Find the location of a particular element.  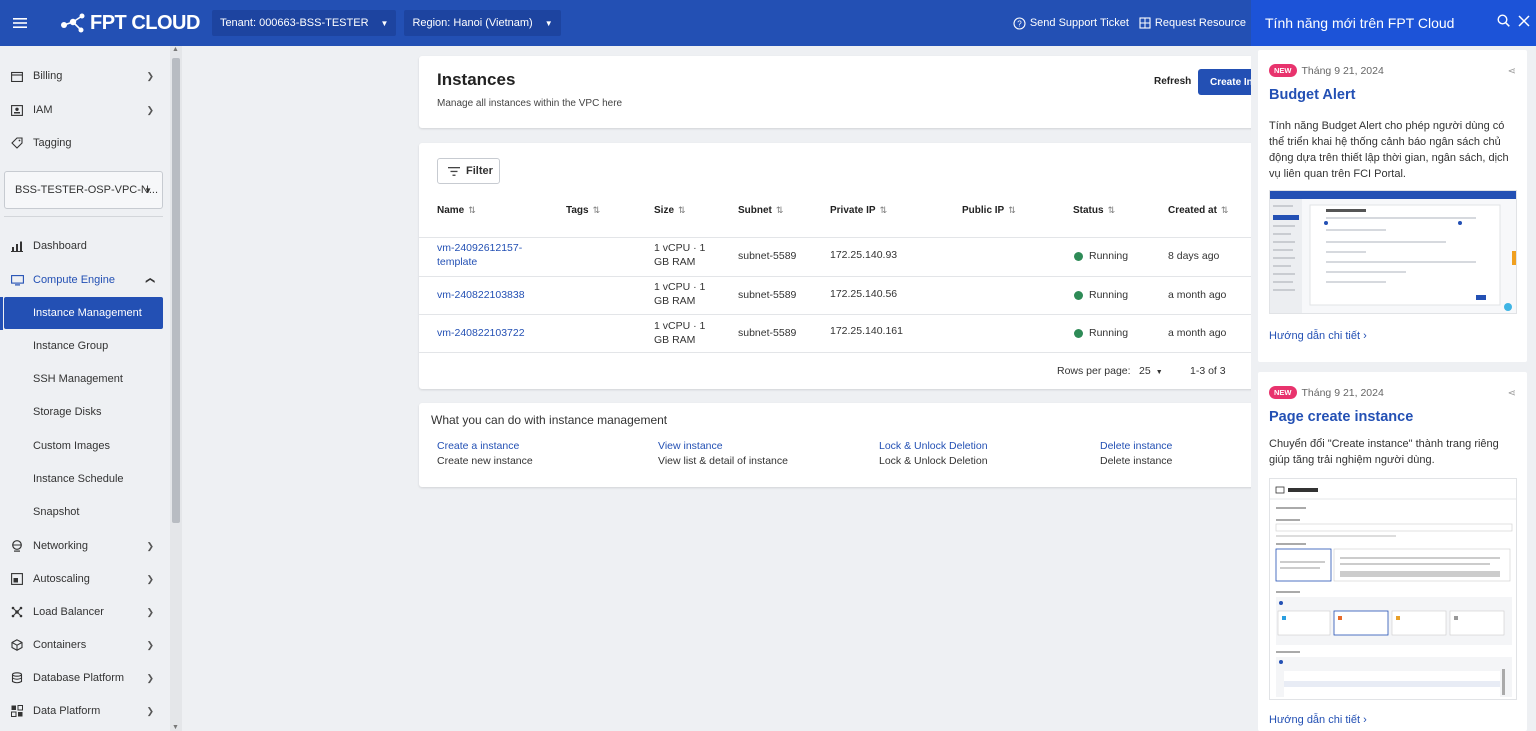

fpt-logo-icon is located at coordinates (73, 23).